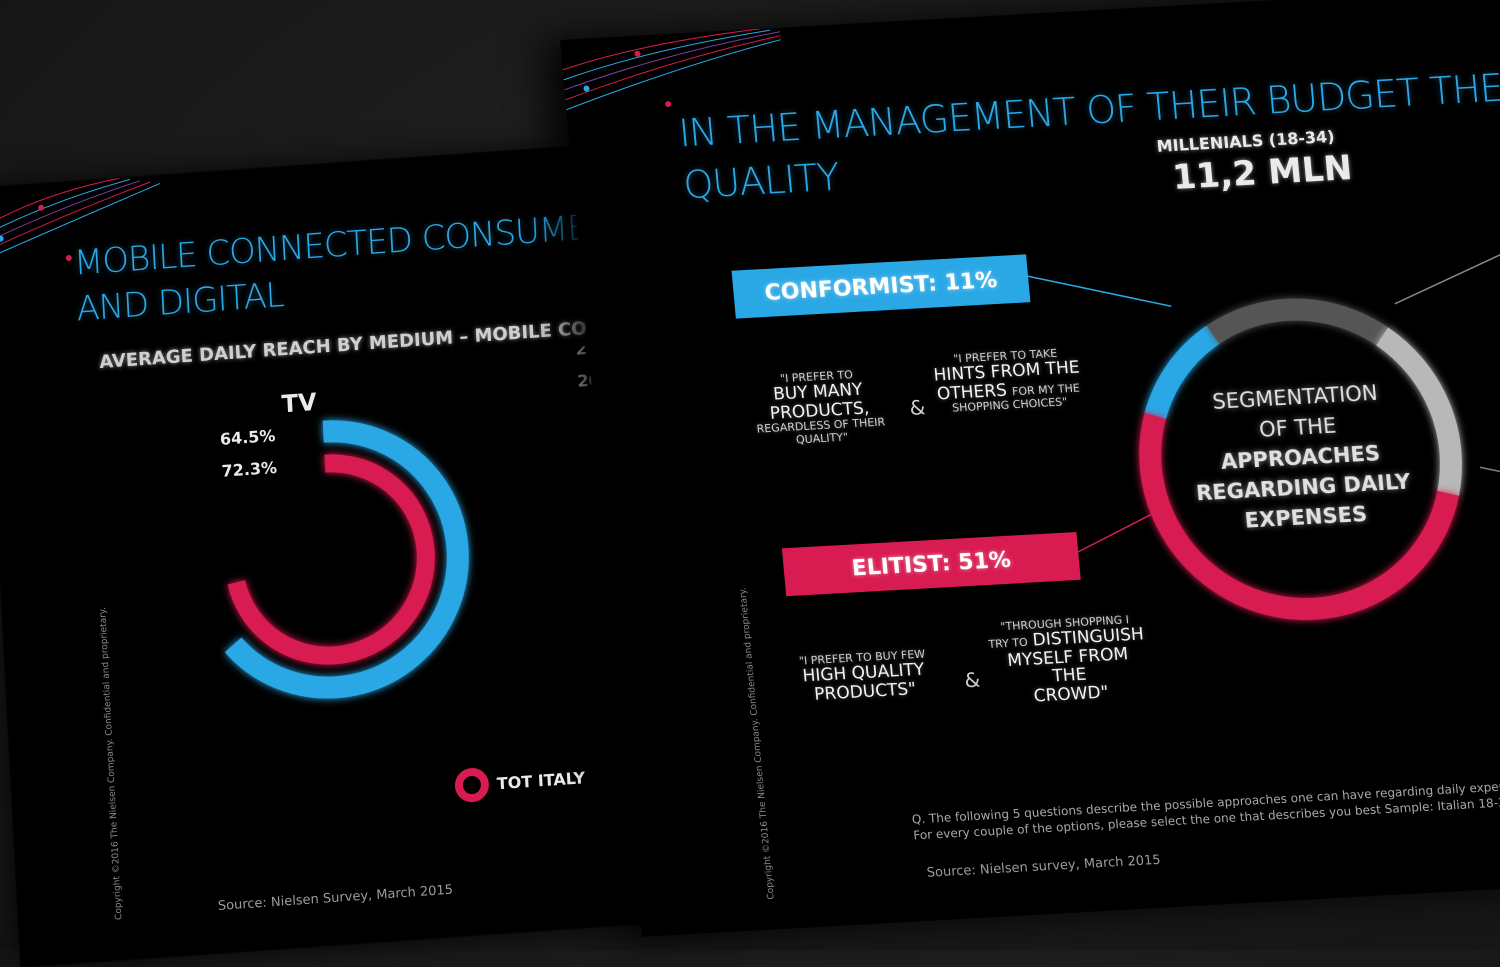 The image size is (1500, 967). What do you see at coordinates (249, 469) in the screenshot?
I see `radial-label-tv-1: 72.3%` at bounding box center [249, 469].